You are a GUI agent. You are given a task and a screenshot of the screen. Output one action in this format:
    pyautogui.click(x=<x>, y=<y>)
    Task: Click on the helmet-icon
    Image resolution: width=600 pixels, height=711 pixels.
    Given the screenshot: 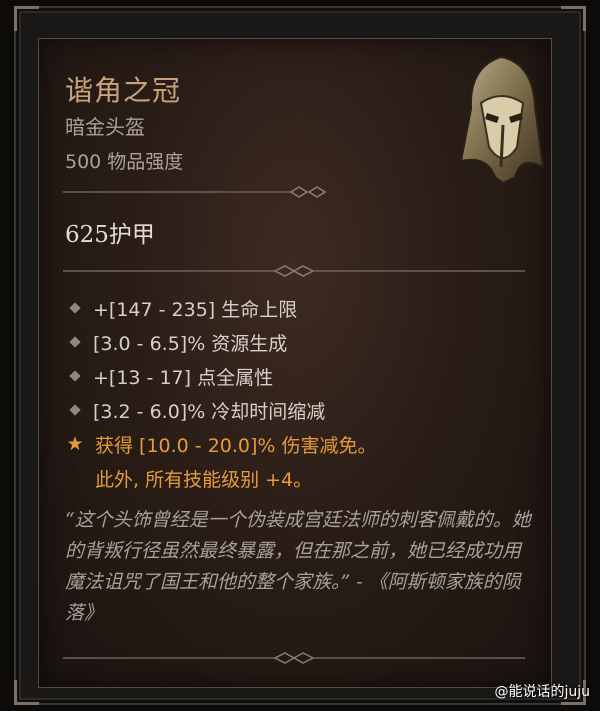 What is the action you would take?
    pyautogui.click(x=502, y=119)
    